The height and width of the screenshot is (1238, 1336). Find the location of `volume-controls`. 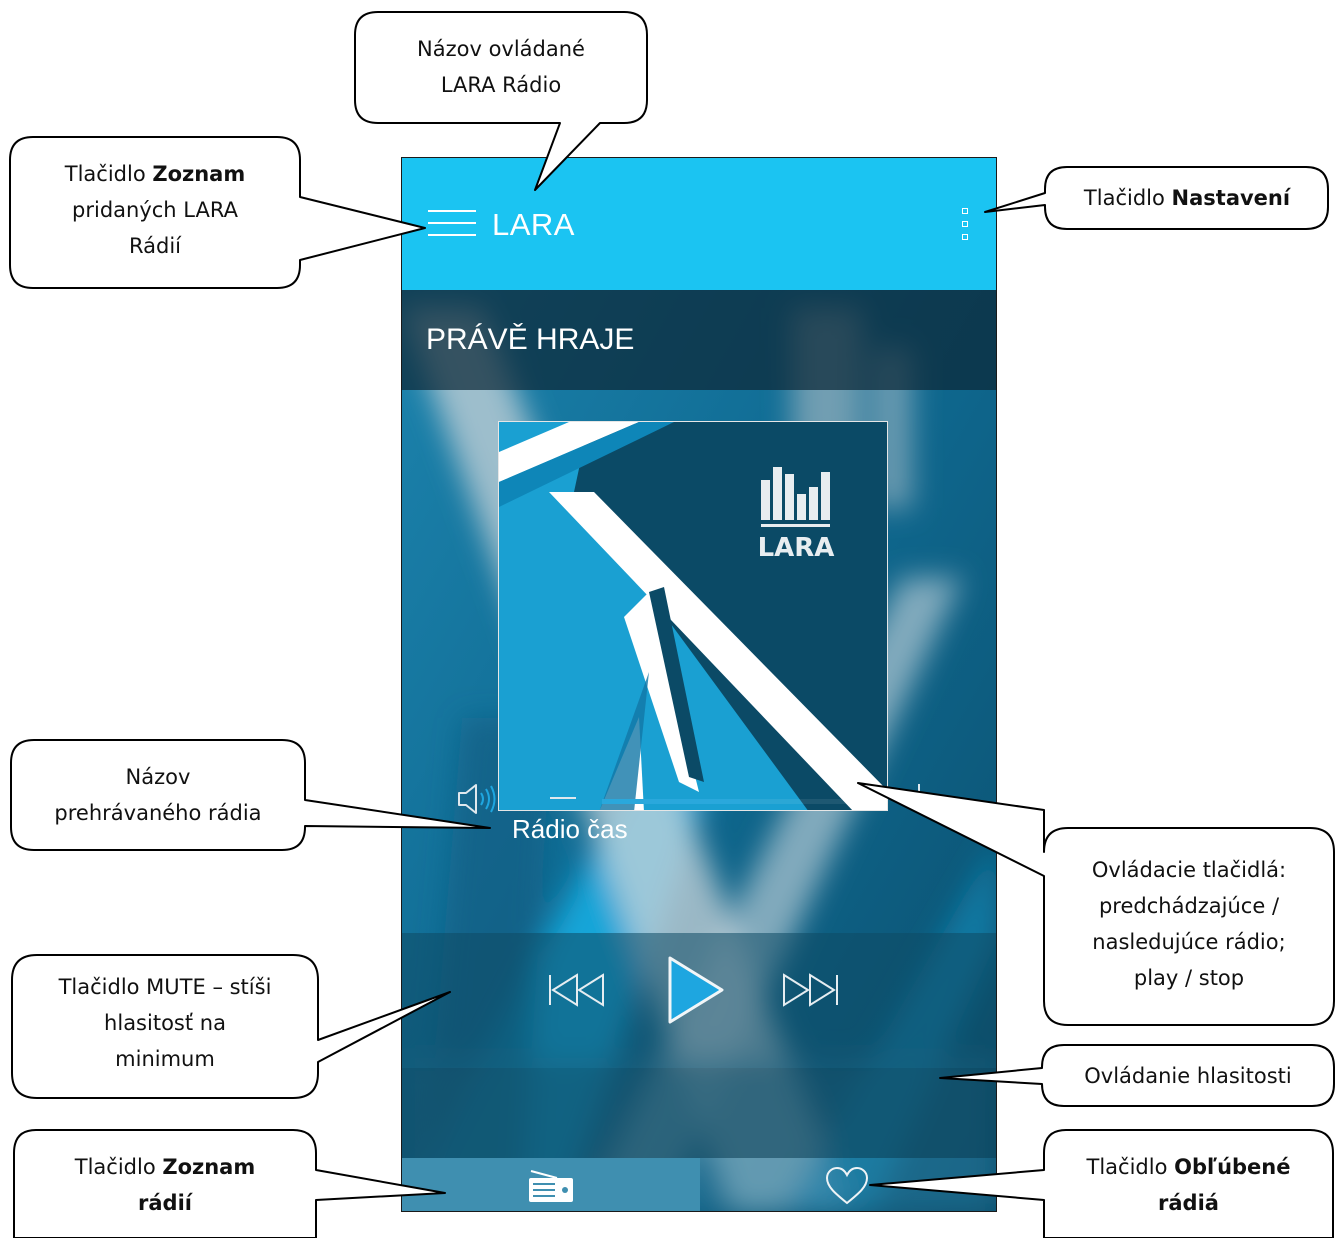

volume-controls is located at coordinates (699, 1113).